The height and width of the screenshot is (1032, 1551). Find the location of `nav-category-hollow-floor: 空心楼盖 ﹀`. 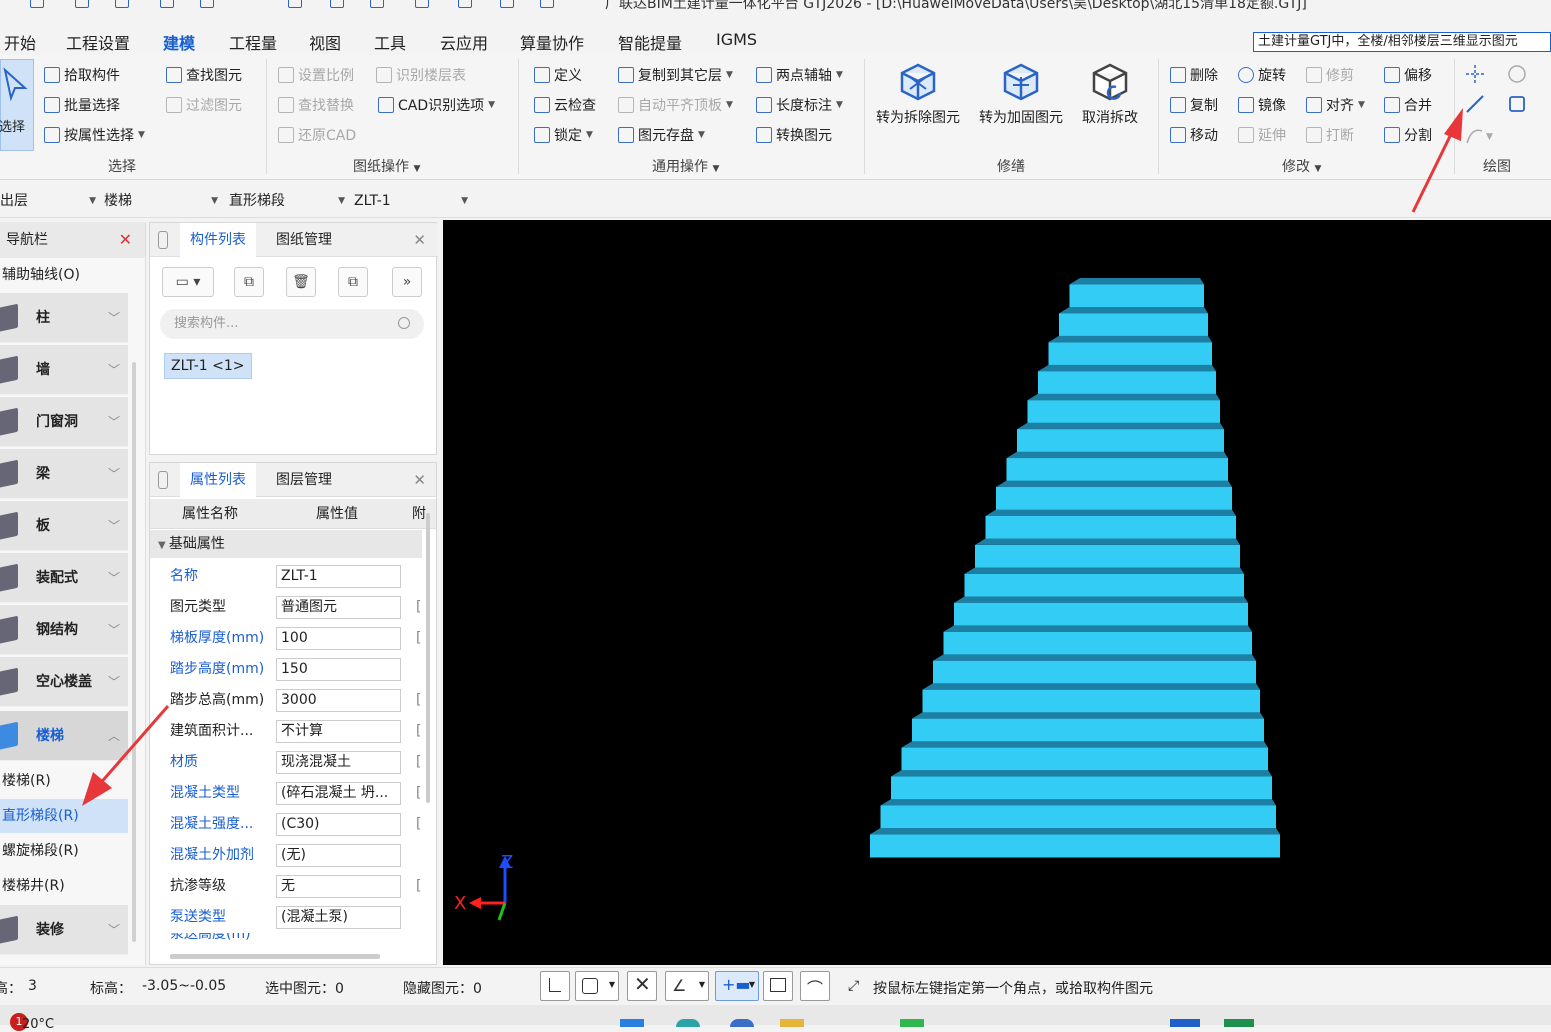

nav-category-hollow-floor: 空心楼盖 ﹀ is located at coordinates (64, 682).